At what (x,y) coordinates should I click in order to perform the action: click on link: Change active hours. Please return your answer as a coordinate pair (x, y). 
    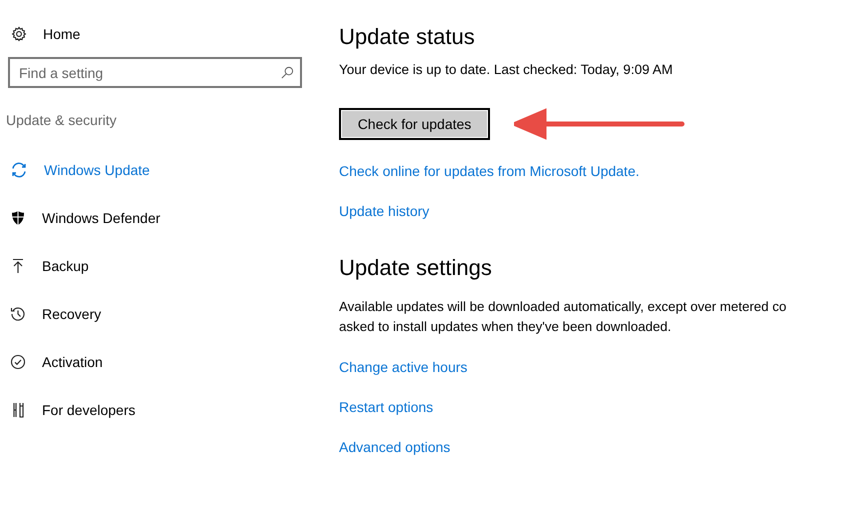
    Looking at the image, I should click on (403, 367).